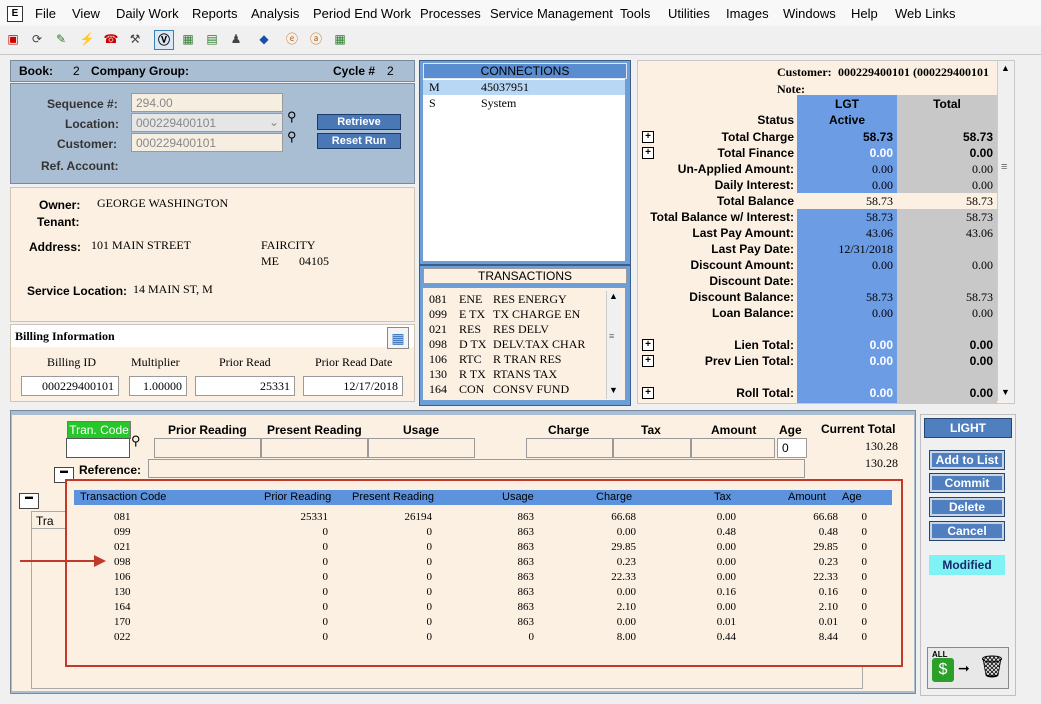 The image size is (1041, 704). I want to click on billing-entry-icon: Ⓥ, so click(164, 40).